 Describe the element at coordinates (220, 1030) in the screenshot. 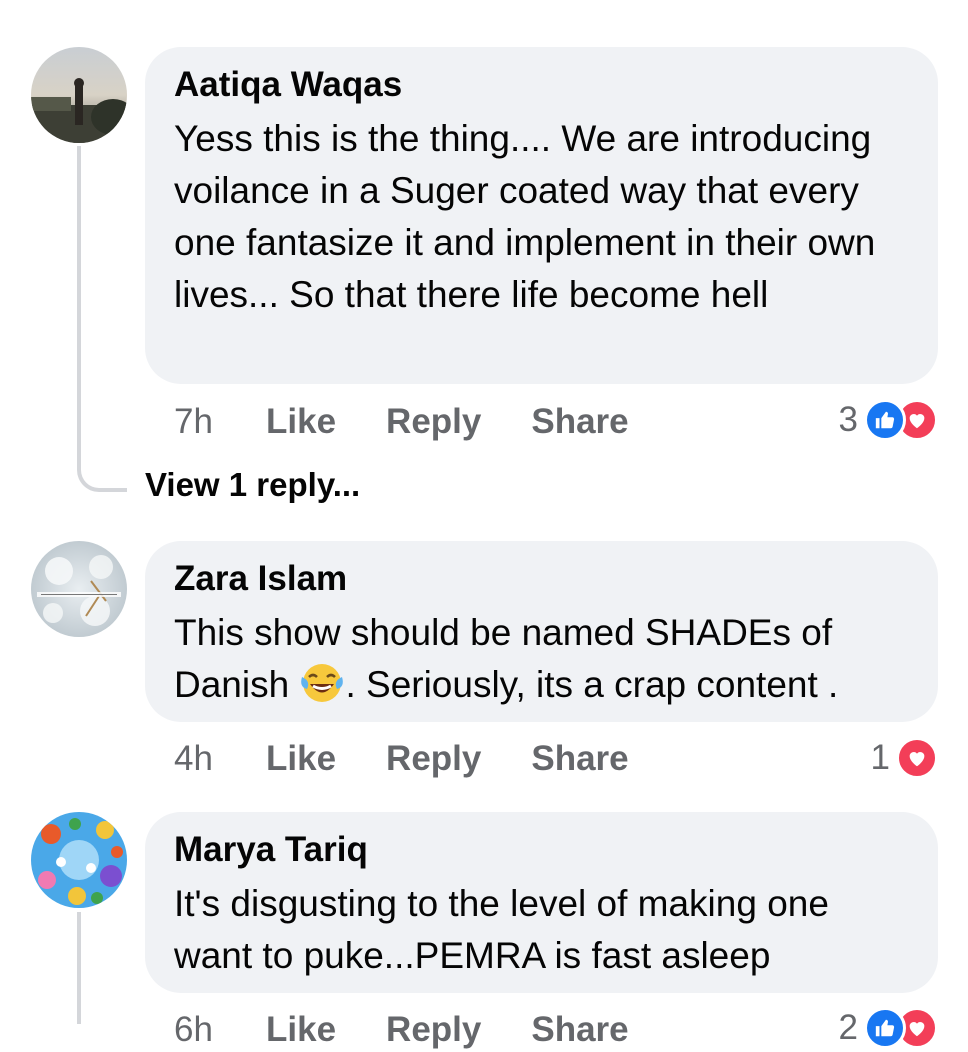

I see `comment-timestamp: 6h` at that location.